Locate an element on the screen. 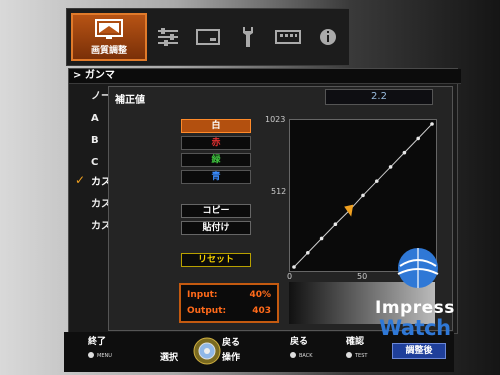 The image size is (500, 375). back-label: 戻る is located at coordinates (231, 343).